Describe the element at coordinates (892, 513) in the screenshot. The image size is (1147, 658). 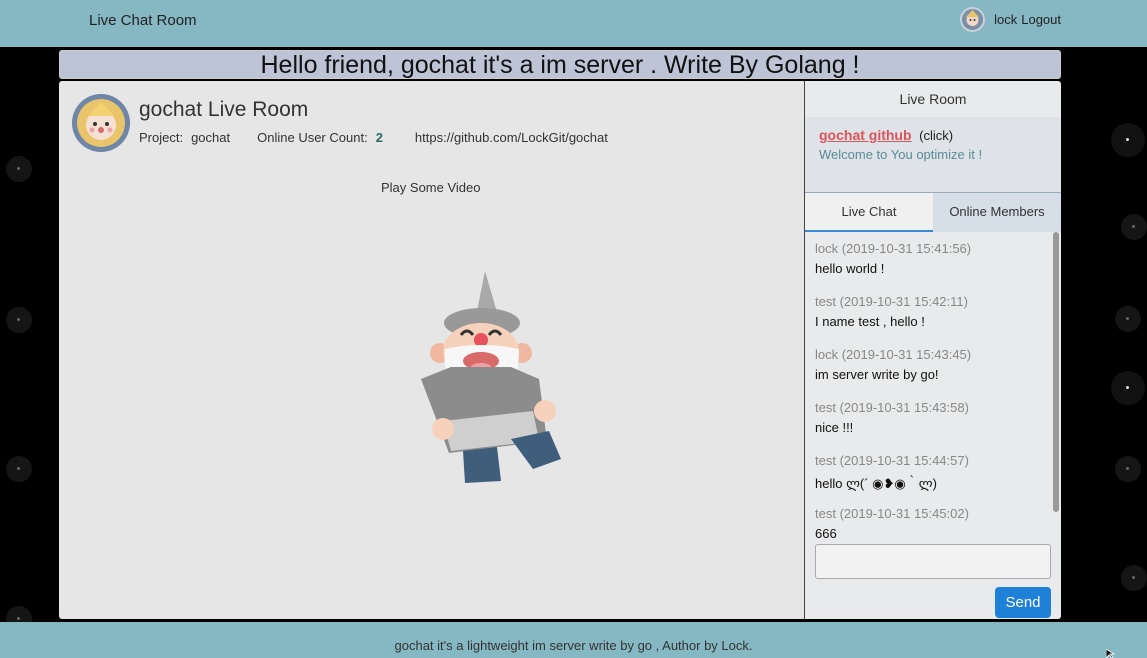
I see `message-header: test (2019-10-31 15:45:02)` at that location.